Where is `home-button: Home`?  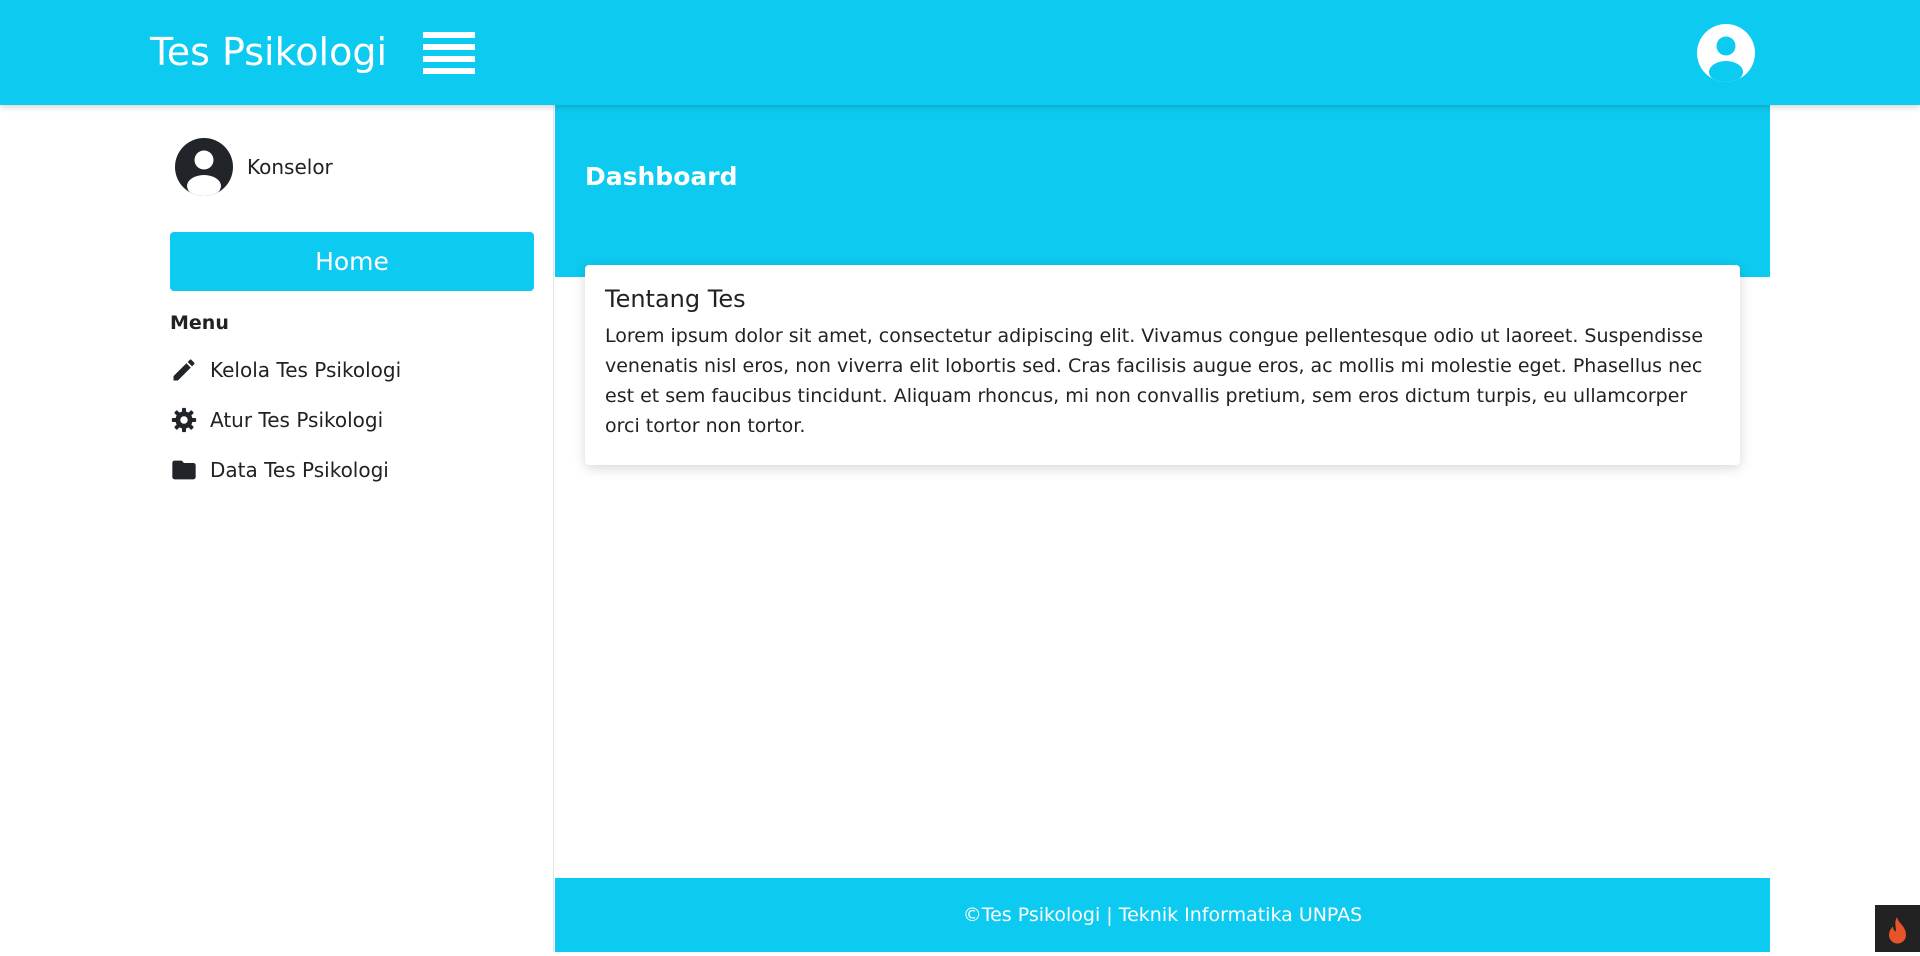
home-button: Home is located at coordinates (352, 261).